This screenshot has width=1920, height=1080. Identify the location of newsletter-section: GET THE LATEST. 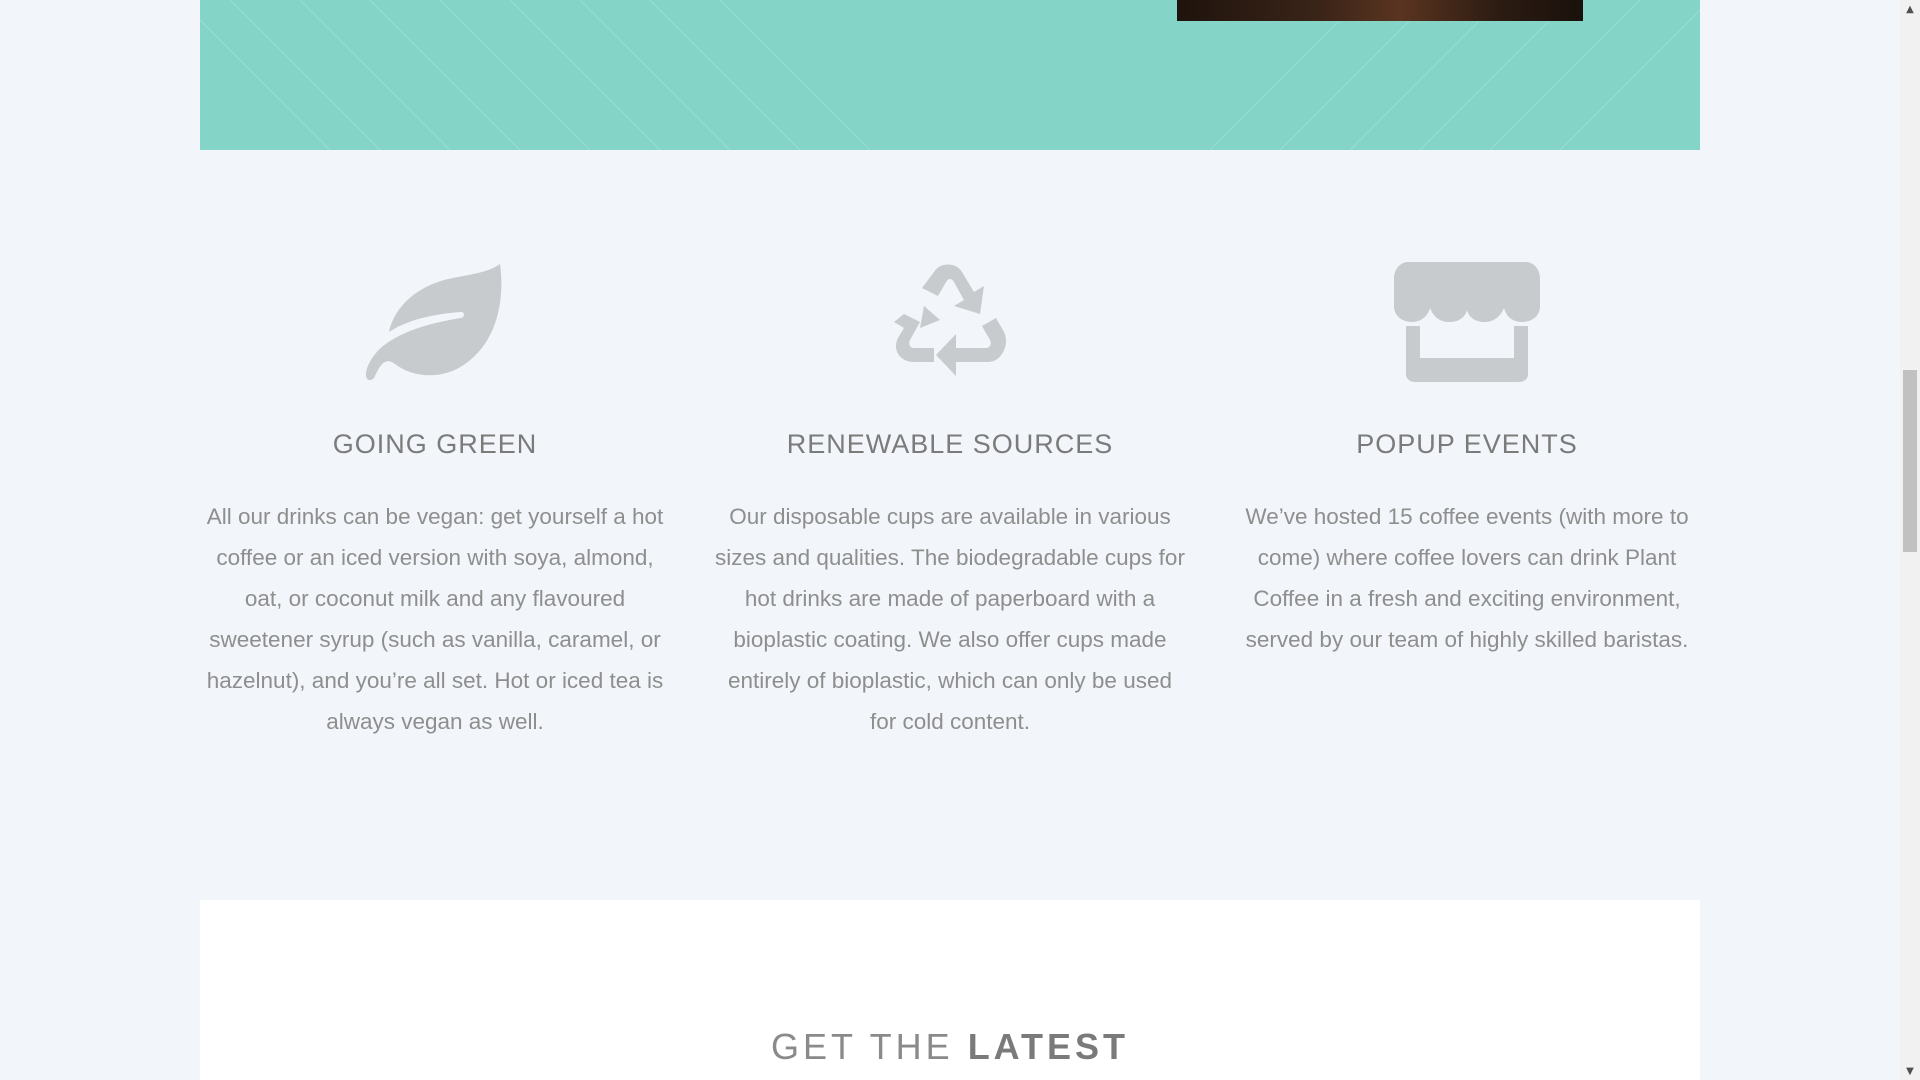
(950, 990).